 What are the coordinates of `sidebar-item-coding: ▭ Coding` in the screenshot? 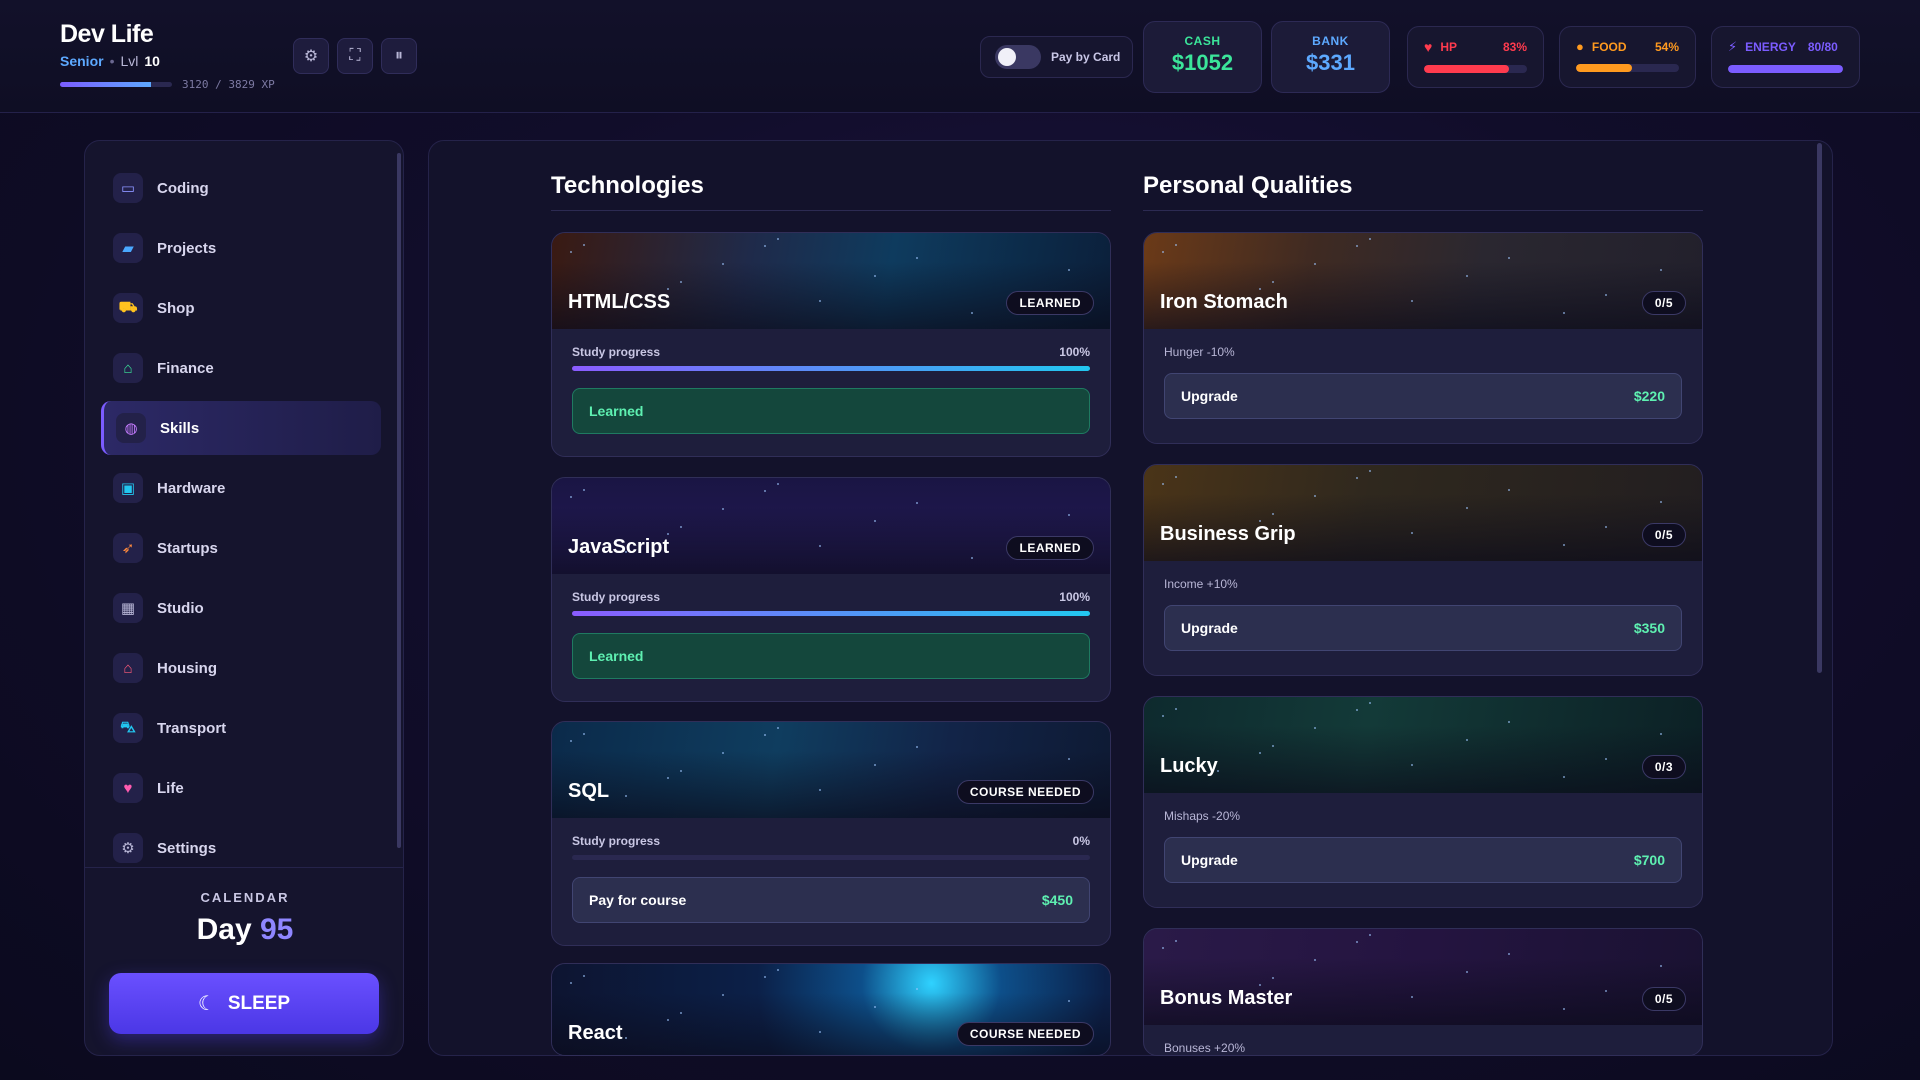 It's located at (241, 188).